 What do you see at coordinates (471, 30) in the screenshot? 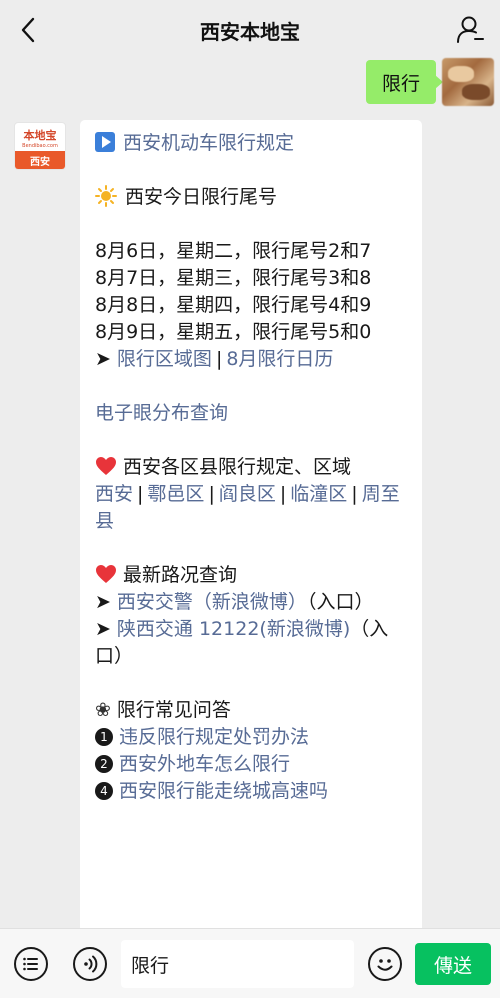
I see `person-icon` at bounding box center [471, 30].